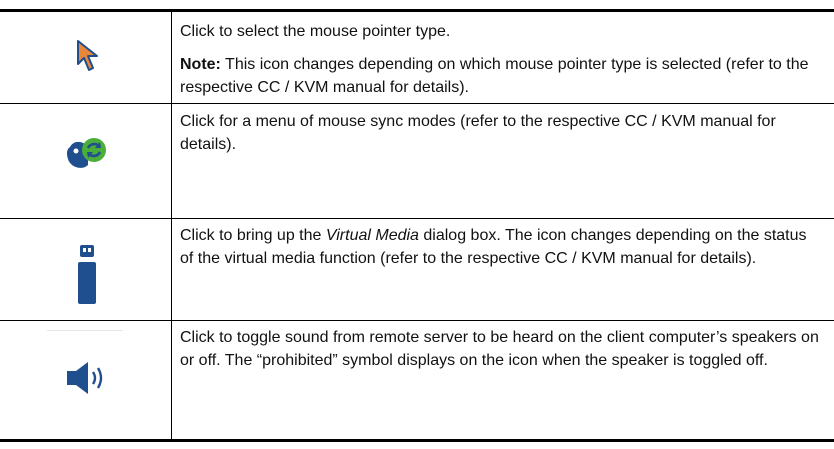 This screenshot has height=449, width=834. Describe the element at coordinates (85, 330) in the screenshot. I see `icon-separator` at that location.